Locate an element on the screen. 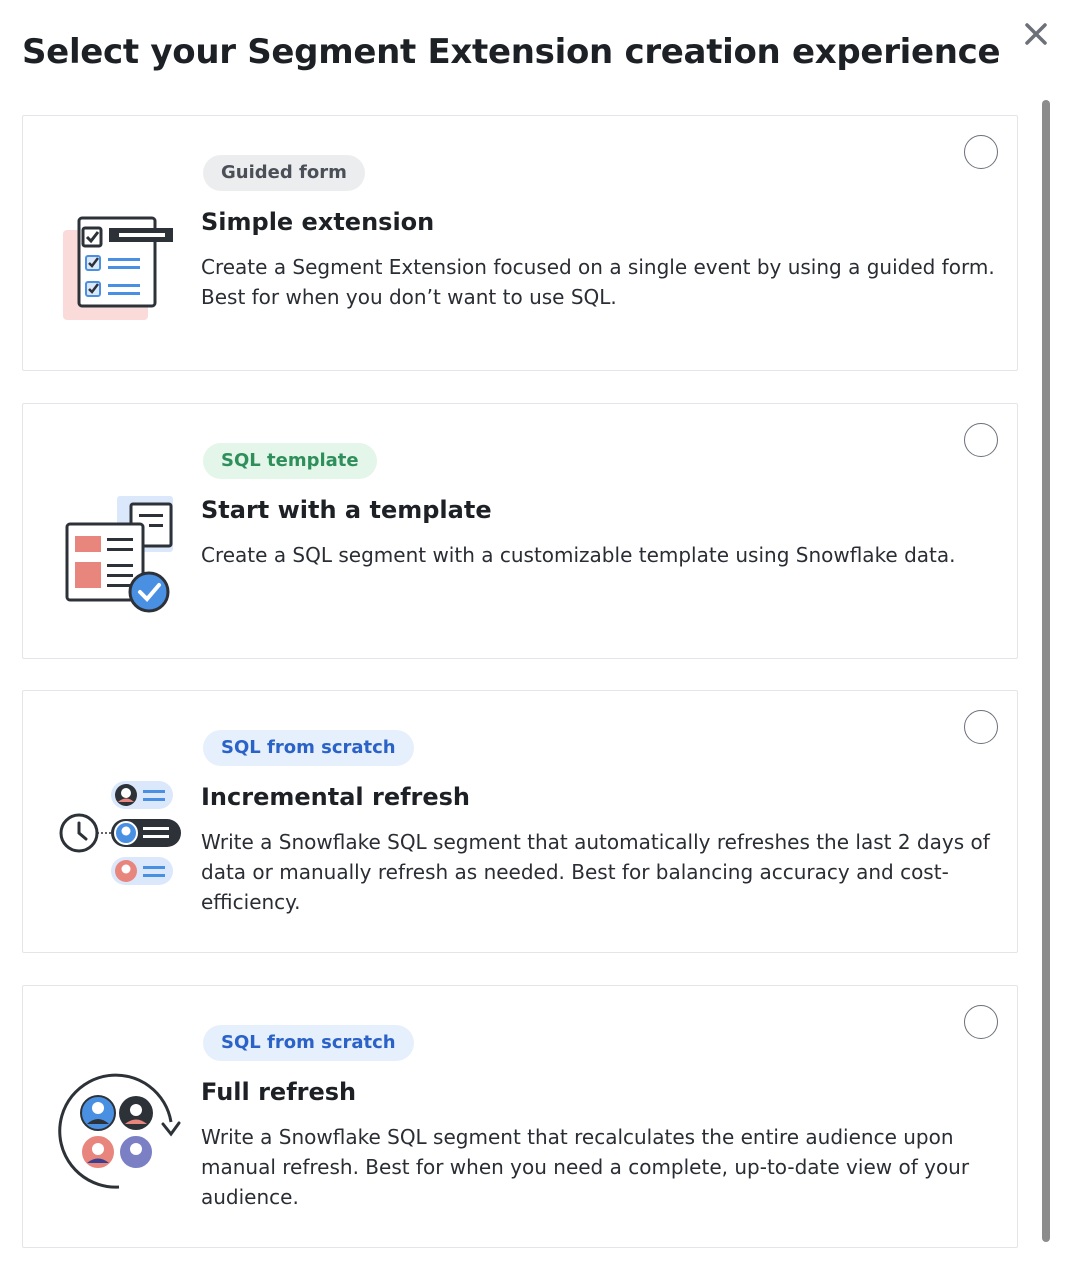  option-title: Start with a template is located at coordinates (346, 510).